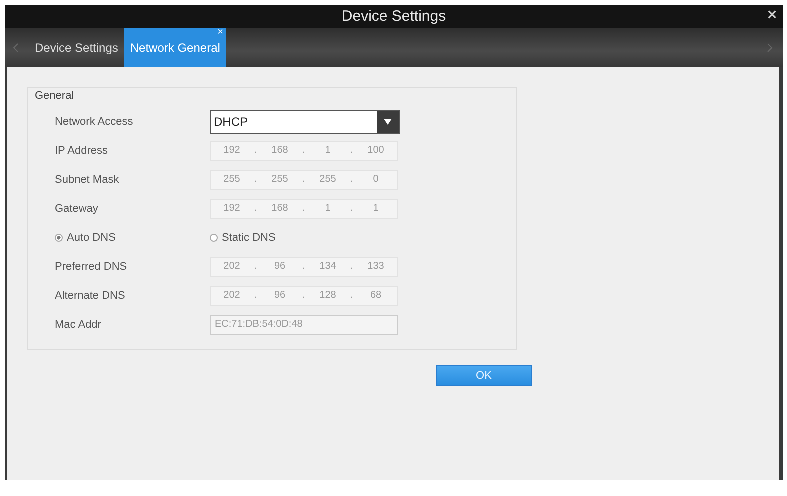  What do you see at coordinates (76, 47) in the screenshot?
I see `tab: Device Settings` at bounding box center [76, 47].